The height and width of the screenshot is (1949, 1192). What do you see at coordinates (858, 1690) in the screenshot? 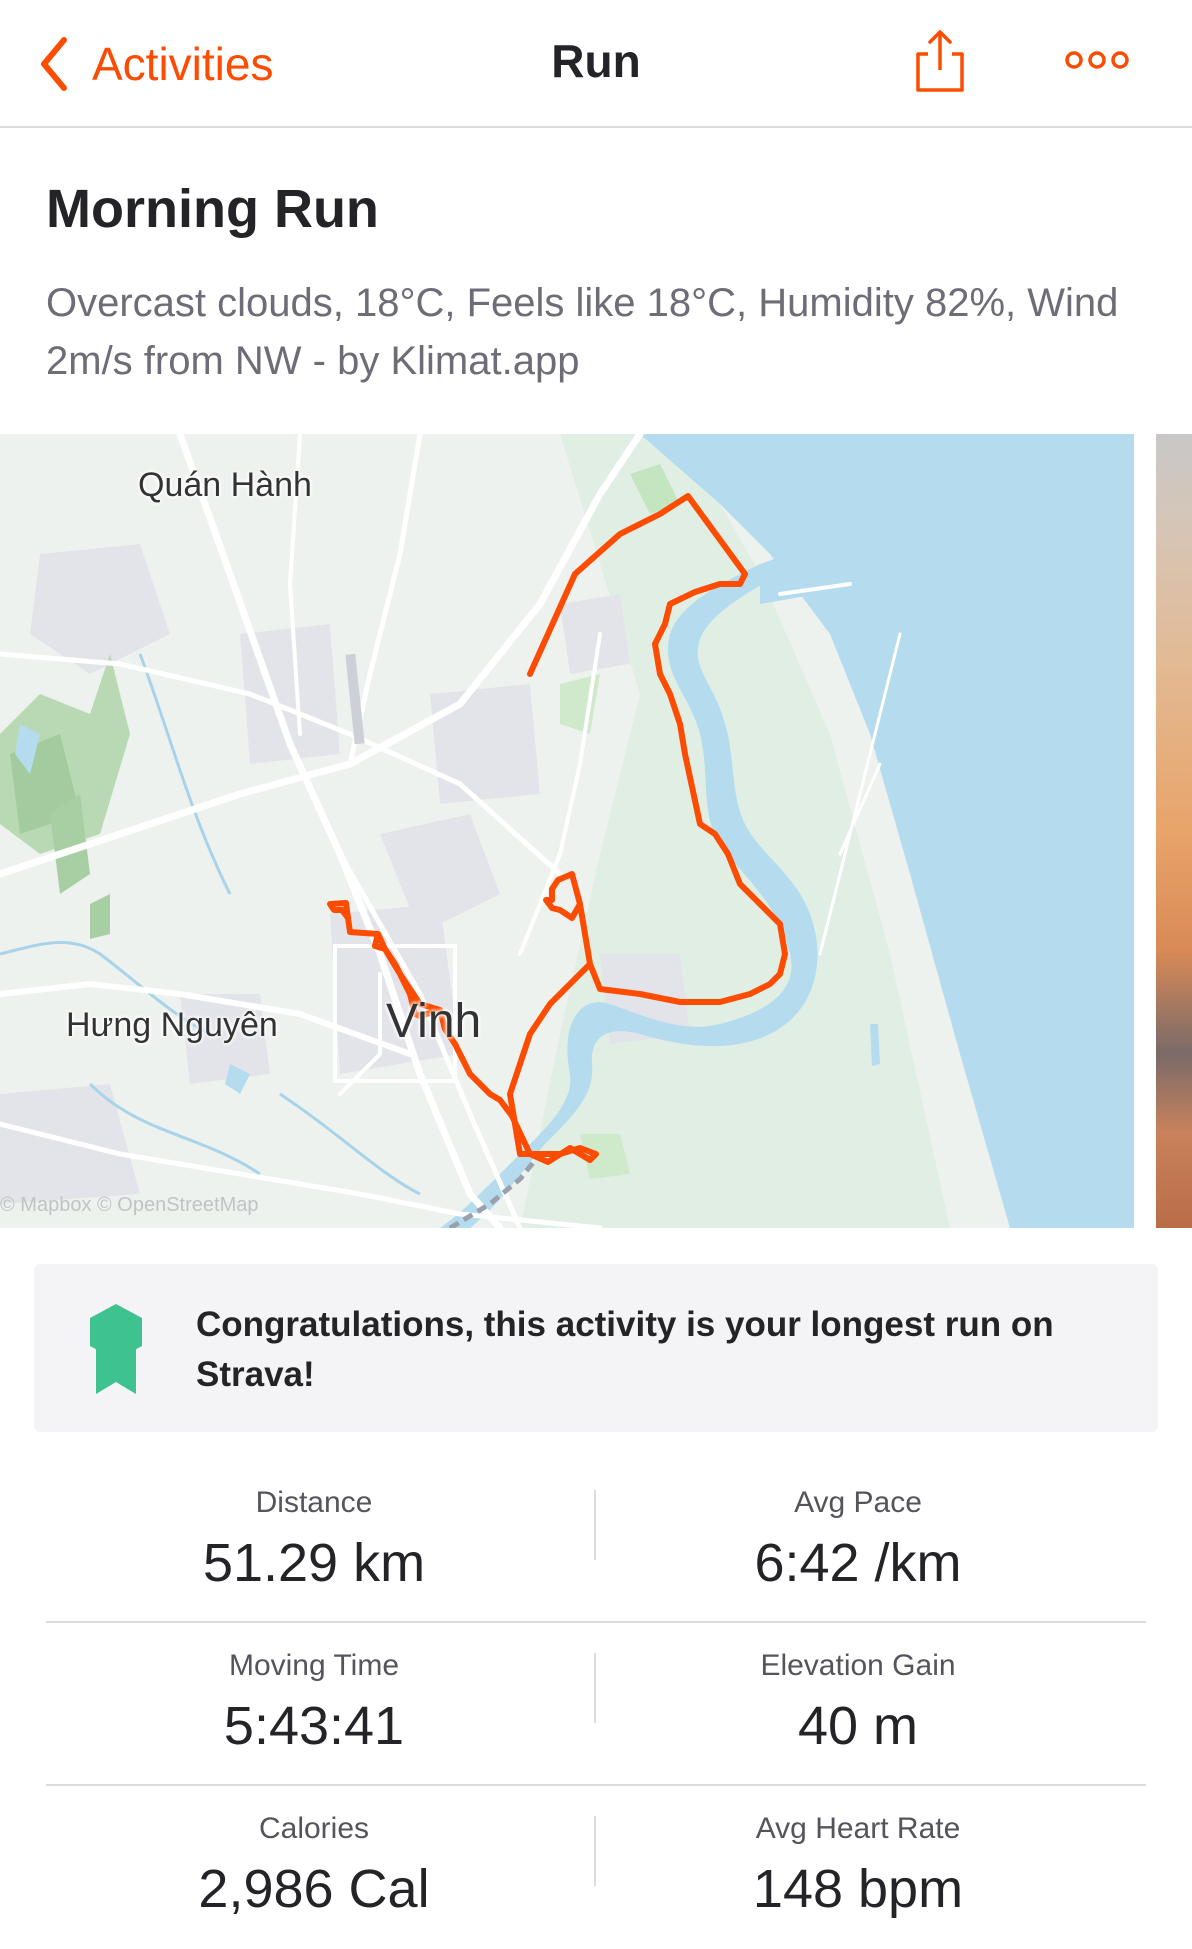
I see `stat-elevation-gain: Elevation Gain 40 m` at bounding box center [858, 1690].